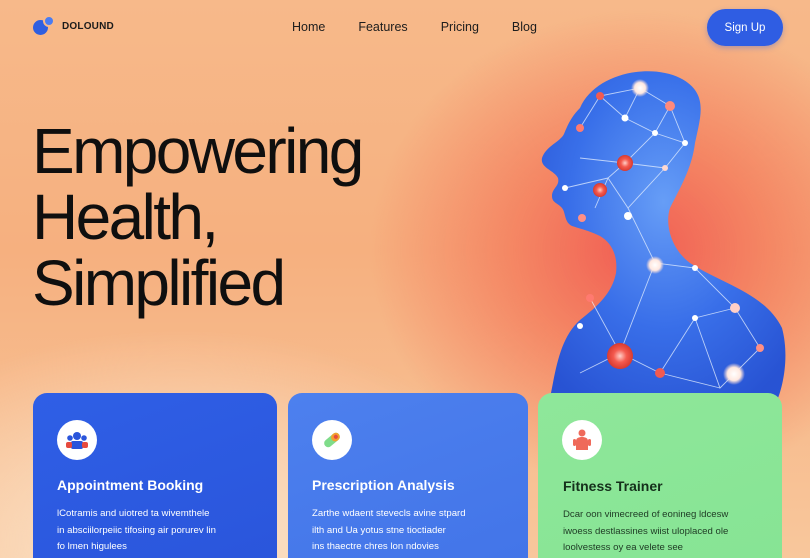 The height and width of the screenshot is (558, 810). What do you see at coordinates (524, 27) in the screenshot?
I see `nav-link-blog: Blog` at bounding box center [524, 27].